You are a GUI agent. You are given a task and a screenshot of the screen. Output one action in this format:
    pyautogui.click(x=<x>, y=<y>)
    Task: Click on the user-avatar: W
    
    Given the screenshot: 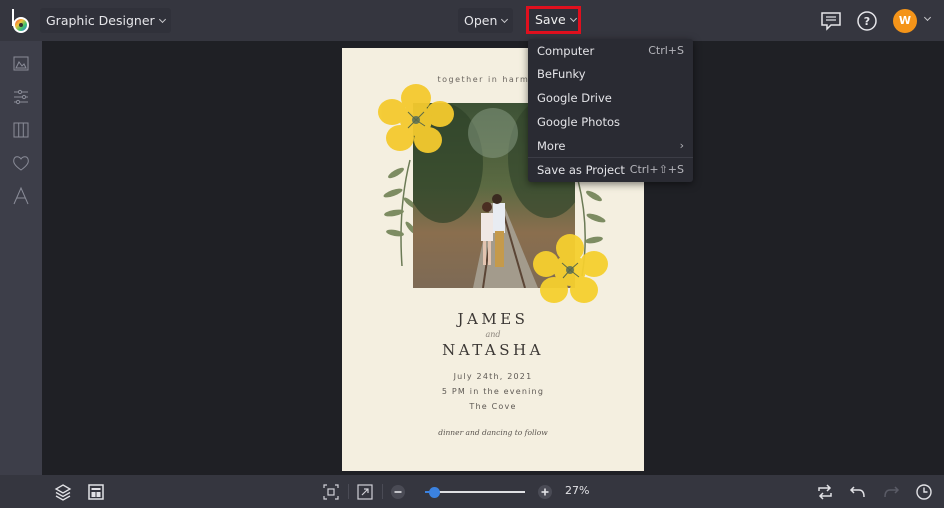 What is the action you would take?
    pyautogui.click(x=905, y=21)
    